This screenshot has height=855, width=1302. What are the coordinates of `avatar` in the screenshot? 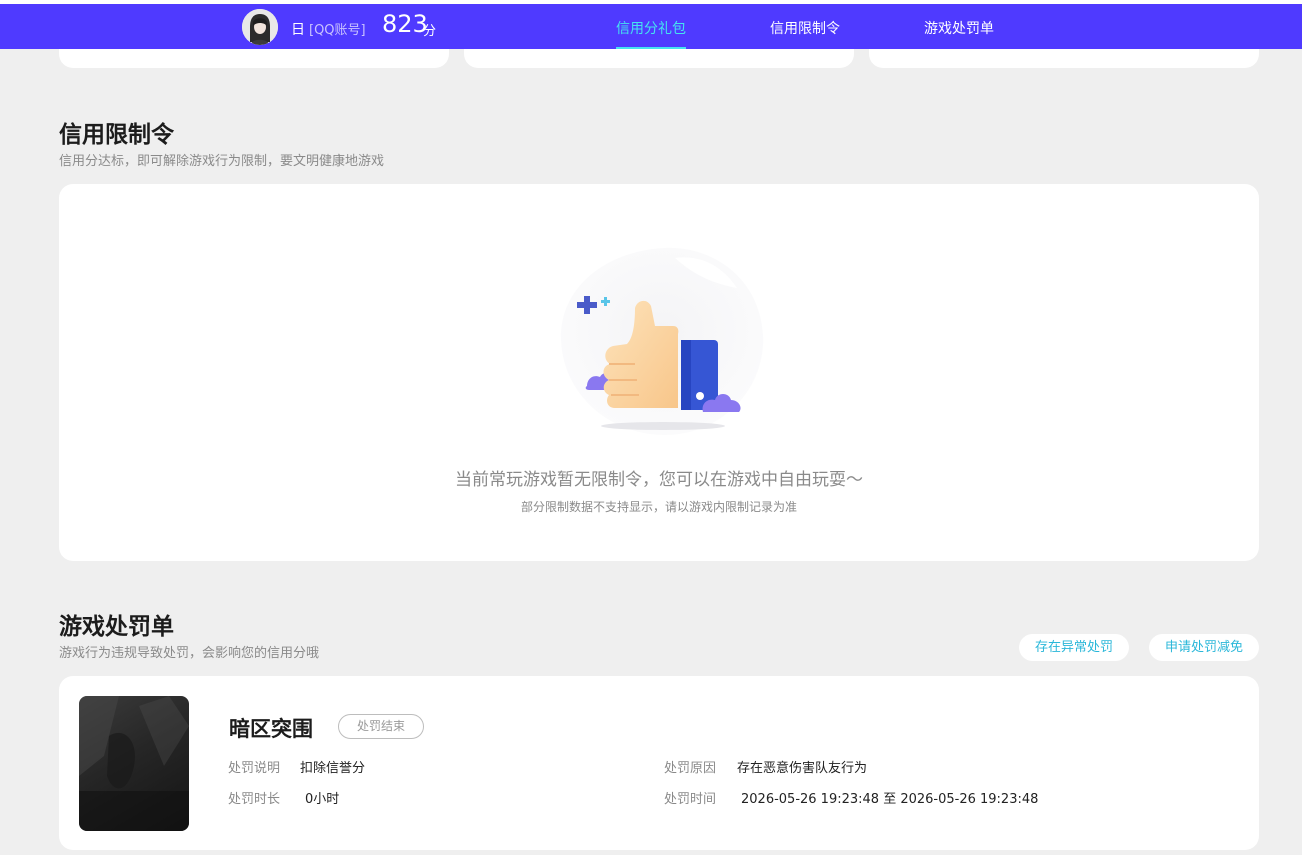 It's located at (260, 27).